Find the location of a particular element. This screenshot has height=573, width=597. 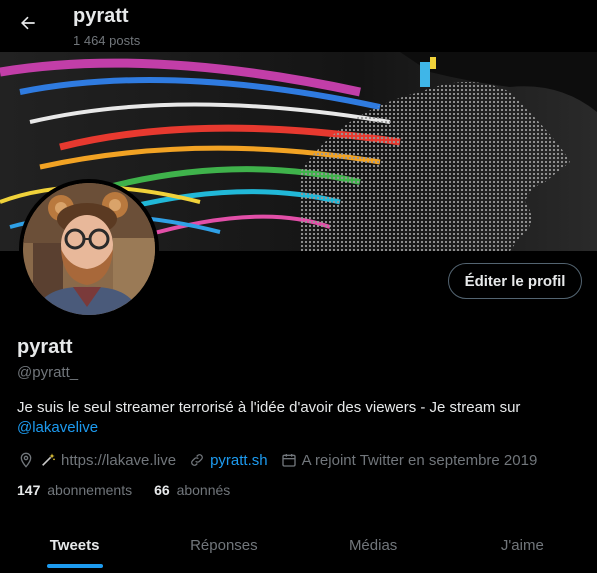

location-item: https://lakave.live is located at coordinates (96, 460).